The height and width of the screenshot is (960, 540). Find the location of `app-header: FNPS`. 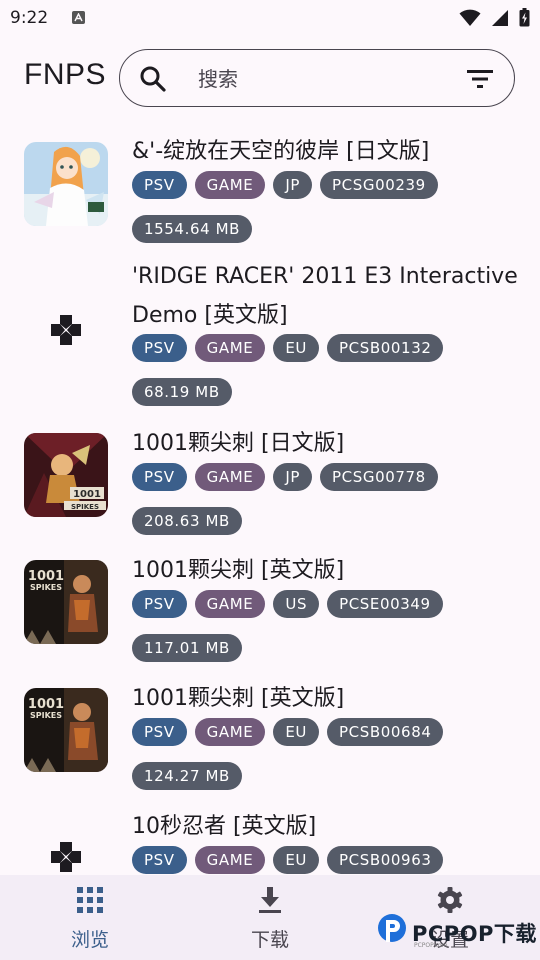

app-header: FNPS is located at coordinates (270, 78).